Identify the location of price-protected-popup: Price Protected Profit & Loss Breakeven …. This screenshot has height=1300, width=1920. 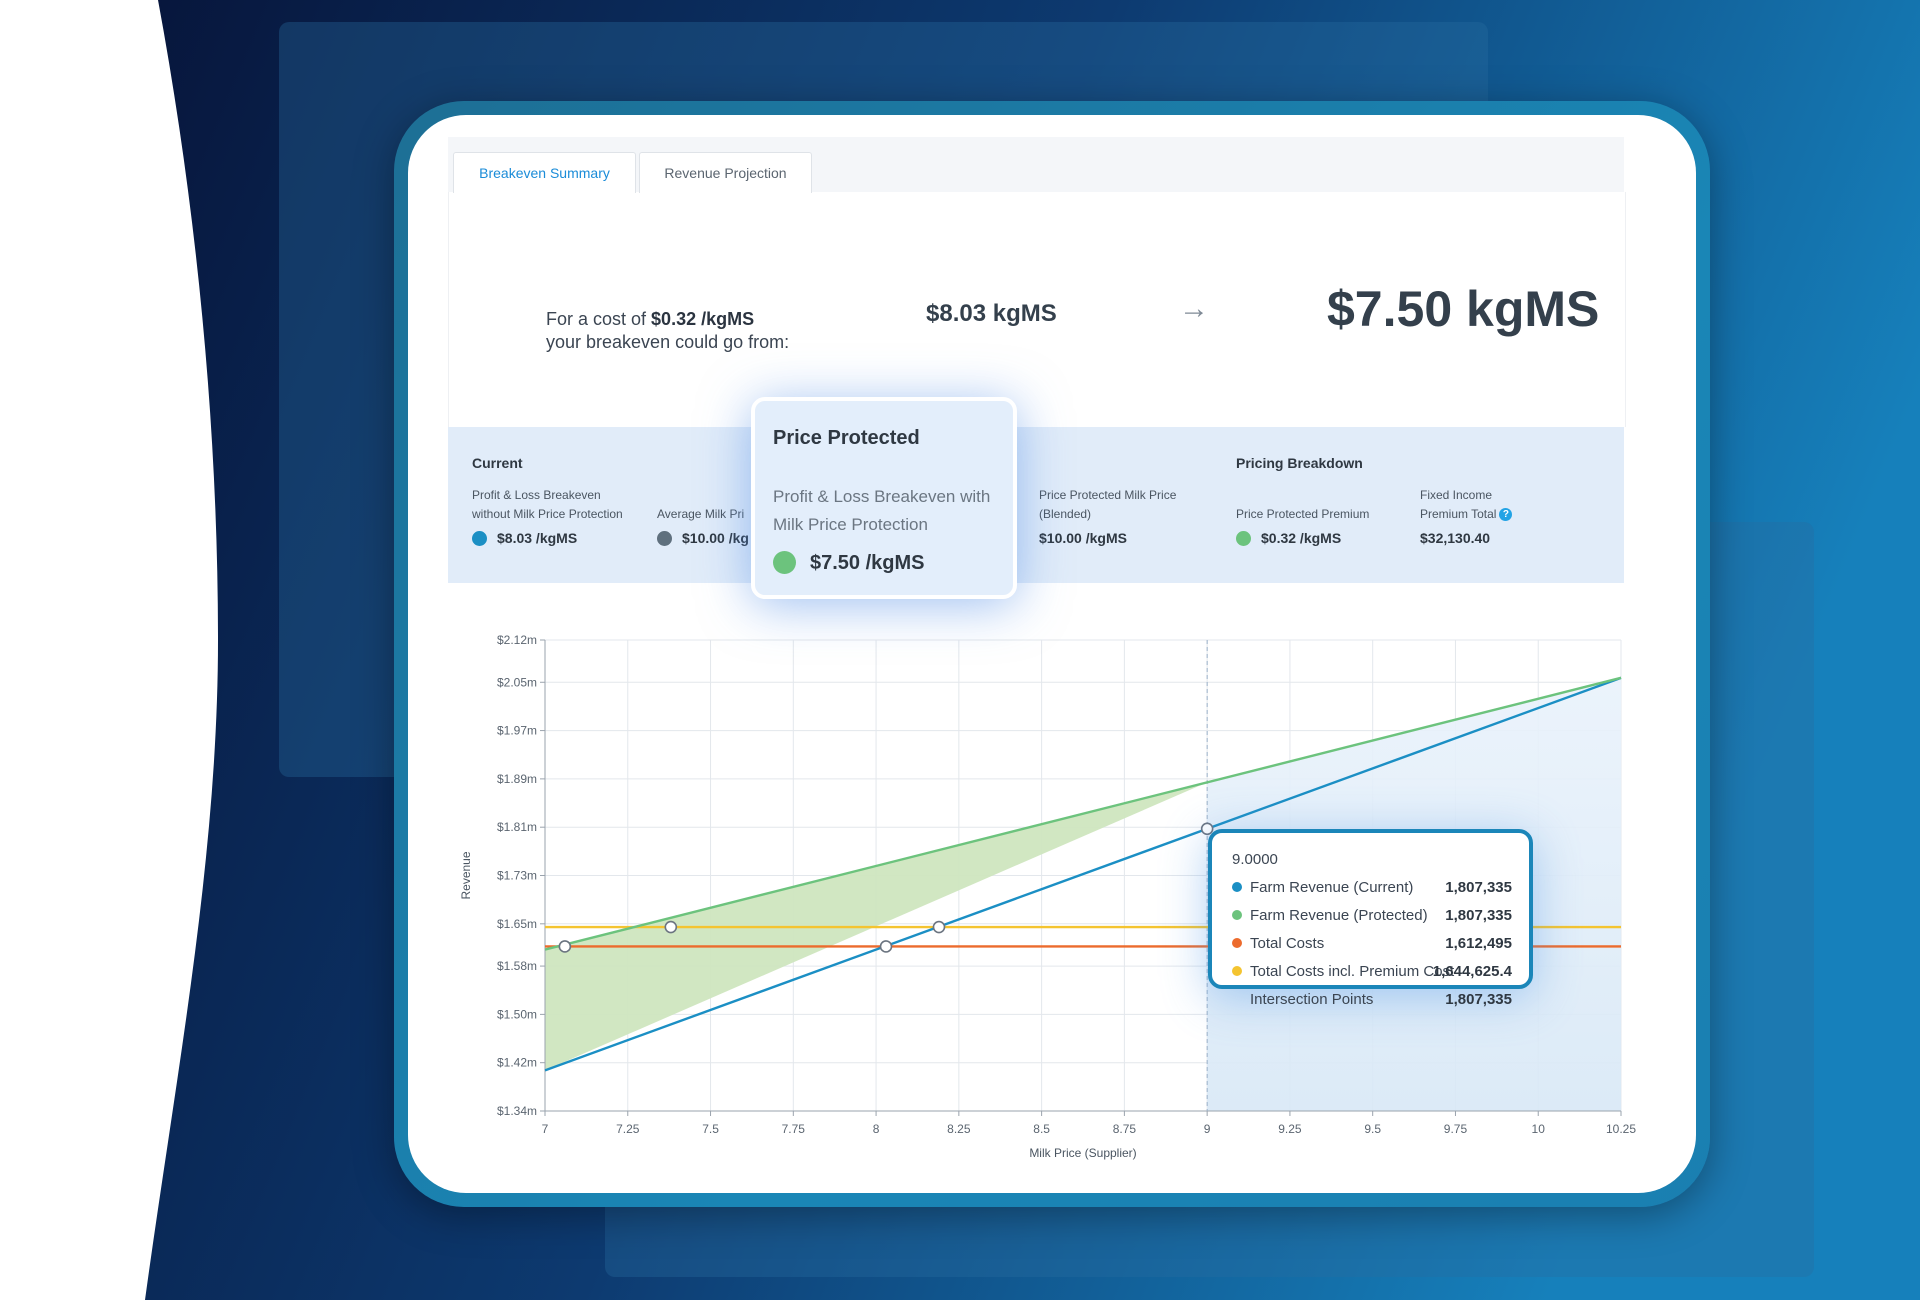
(884, 498).